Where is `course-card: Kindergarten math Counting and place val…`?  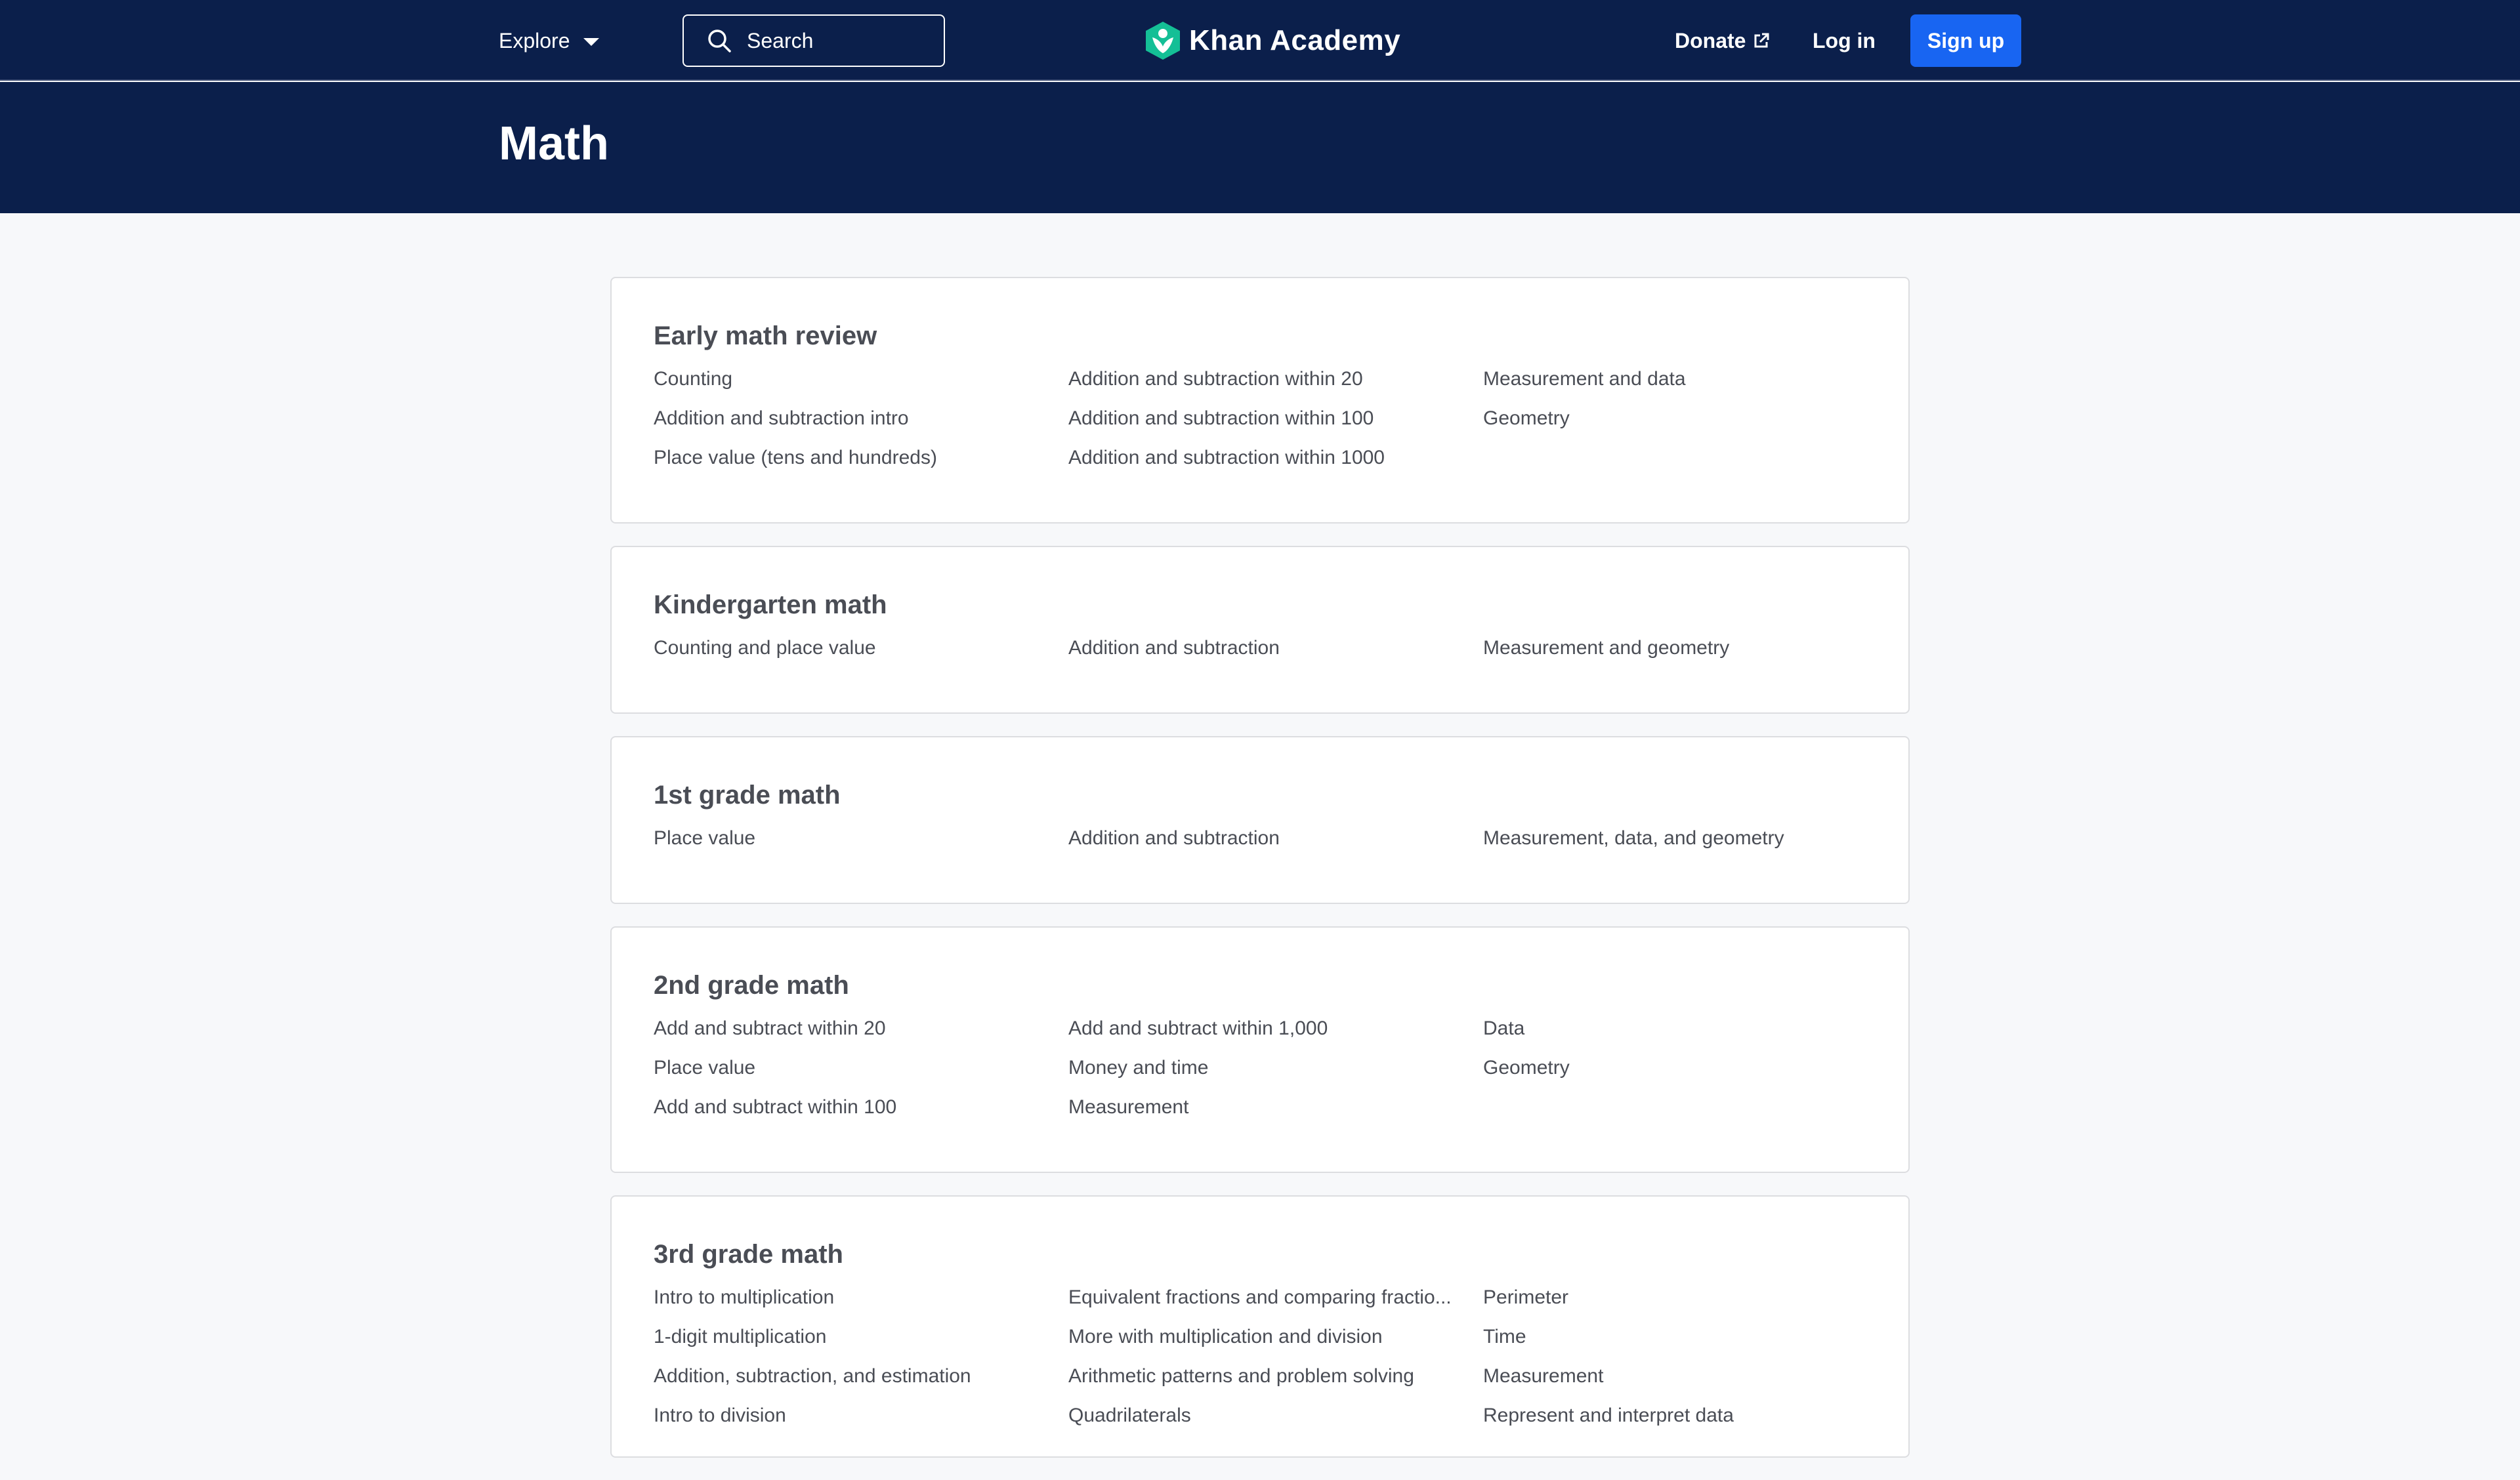
course-card: Kindergarten math Counting and place val… is located at coordinates (1260, 630).